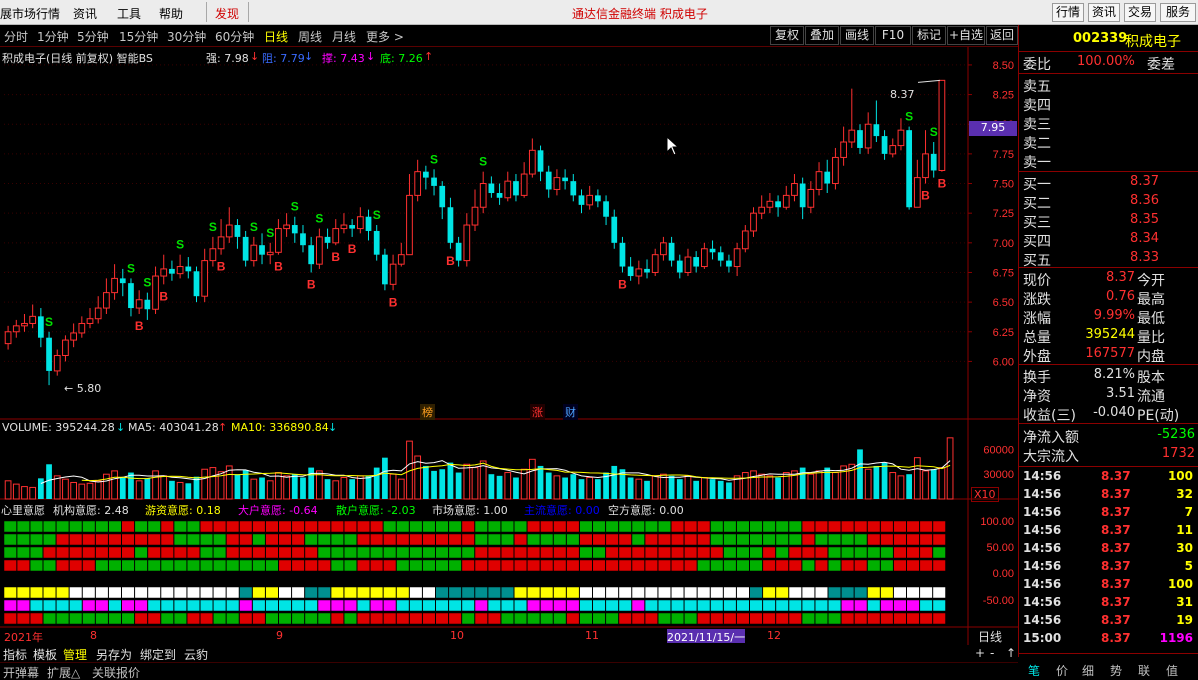 This screenshot has height=680, width=1198. What do you see at coordinates (276, 36) in the screenshot?
I see `period-daily: 日线` at bounding box center [276, 36].